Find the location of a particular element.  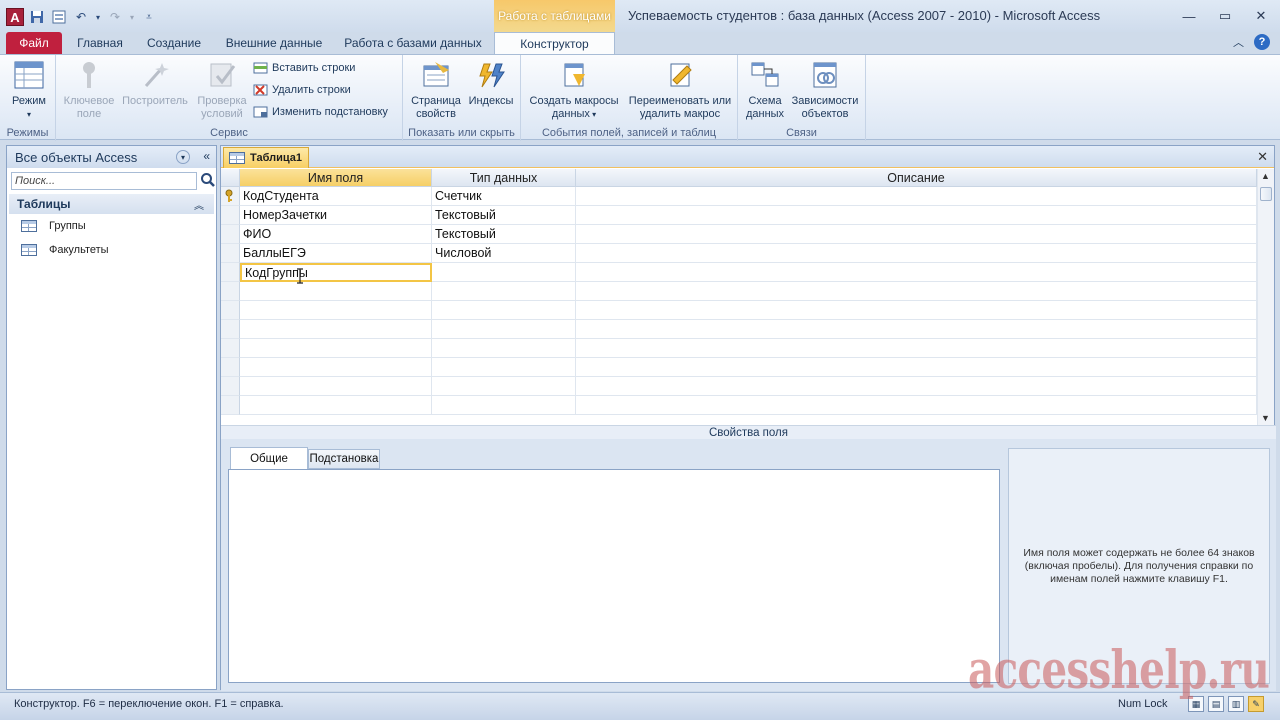

scroll-up-icon: ▲ is located at coordinates (1265, 176).